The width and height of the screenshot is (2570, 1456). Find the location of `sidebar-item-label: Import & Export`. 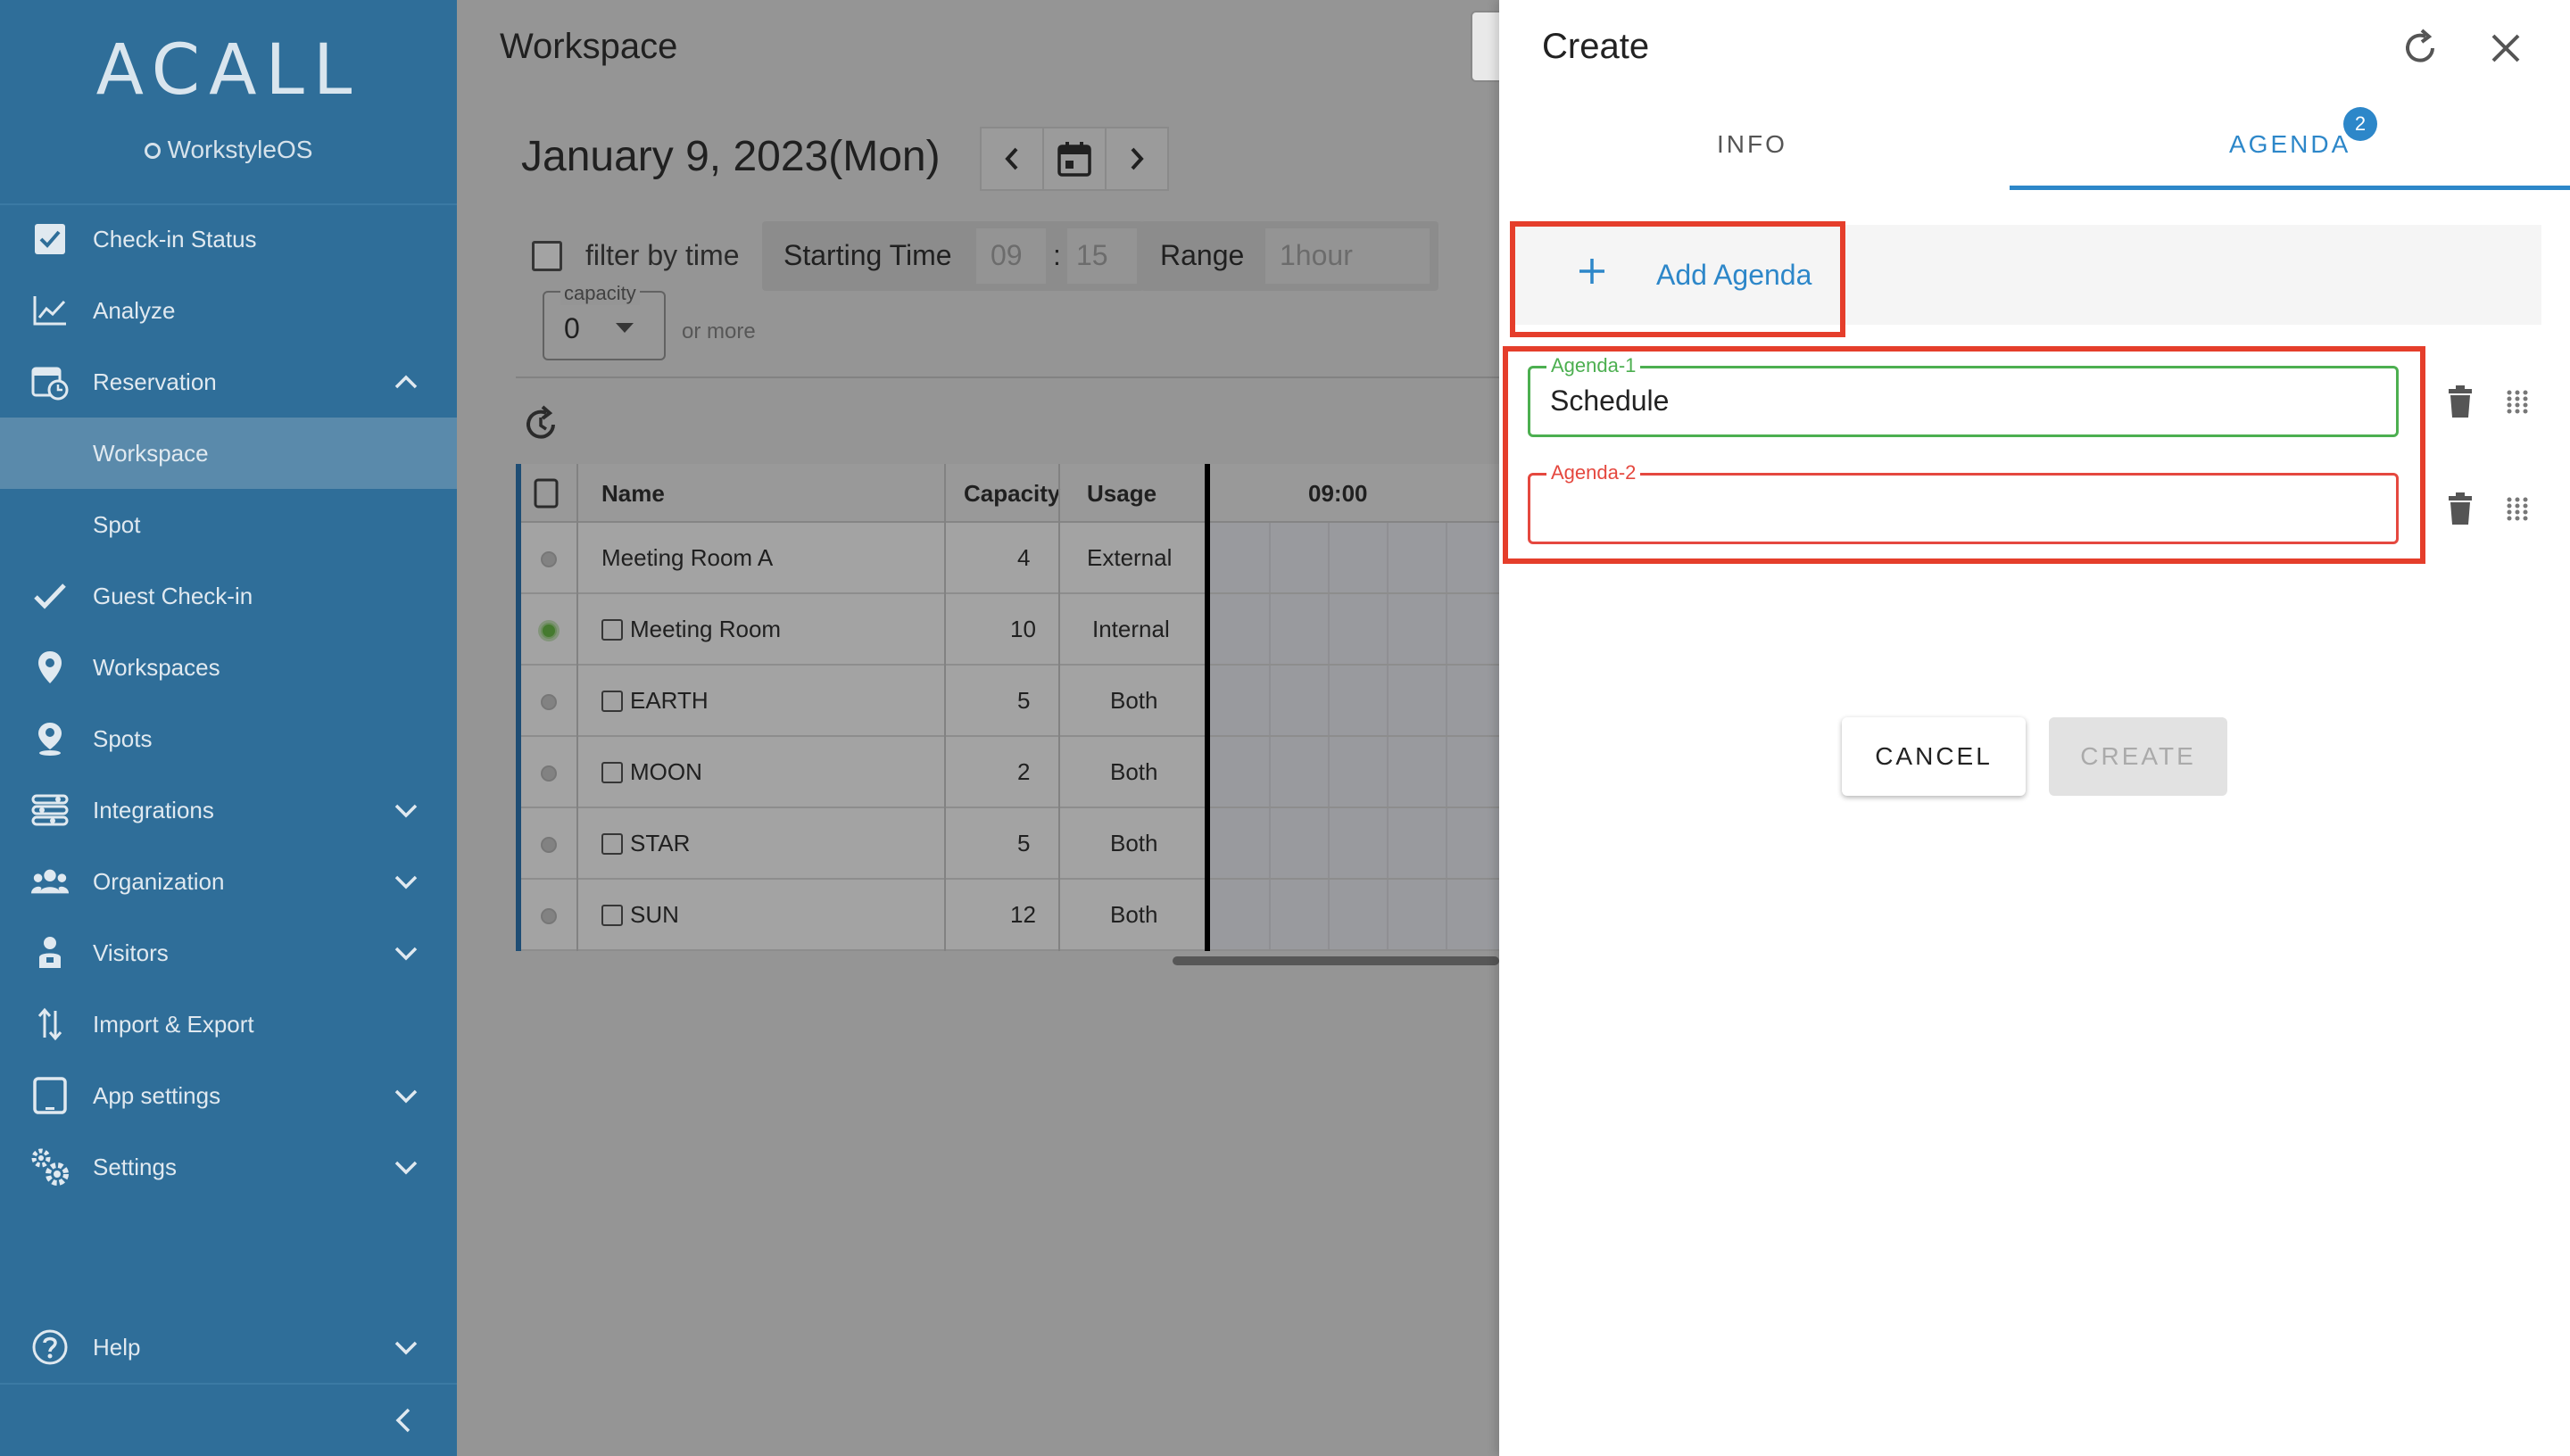

sidebar-item-label: Import & Export is located at coordinates (173, 1024).